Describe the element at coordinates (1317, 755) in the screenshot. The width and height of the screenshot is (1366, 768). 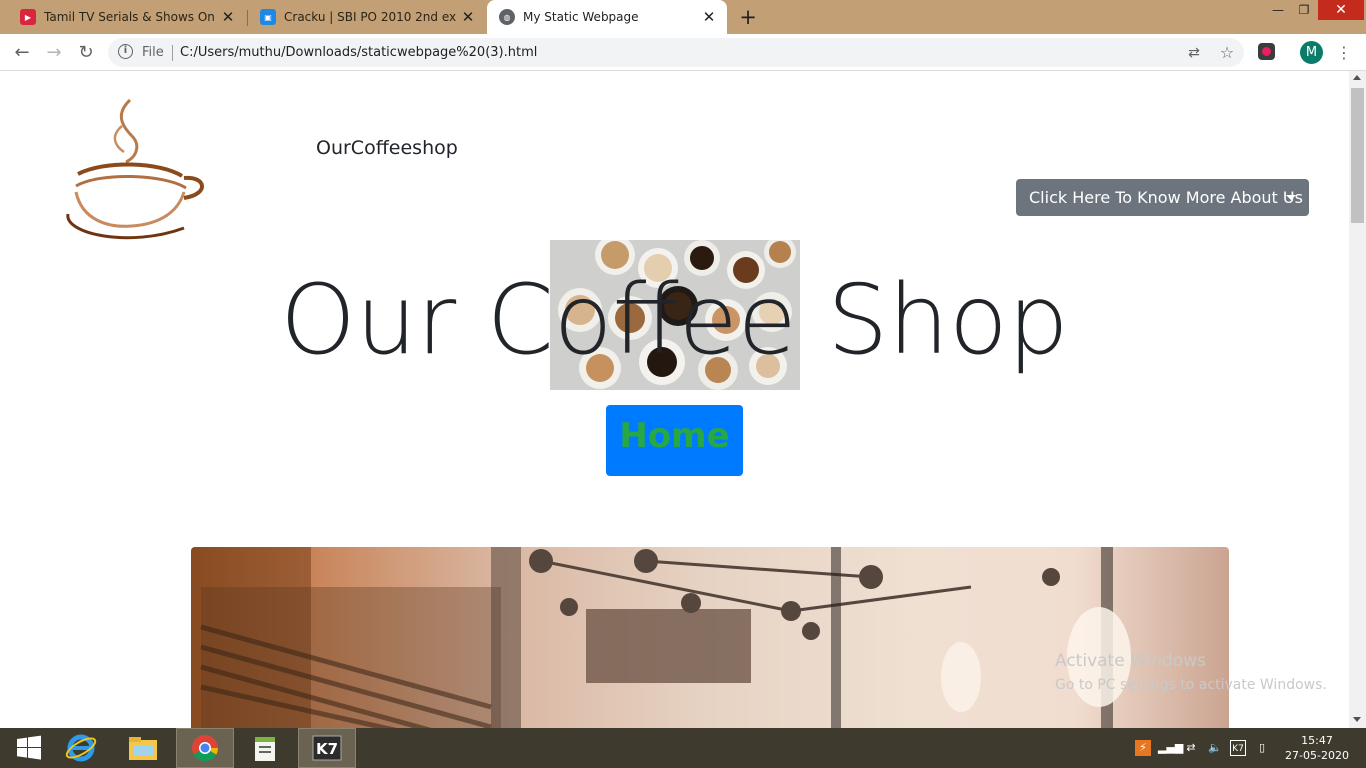
I see `clock-date: 27-05-2020` at that location.